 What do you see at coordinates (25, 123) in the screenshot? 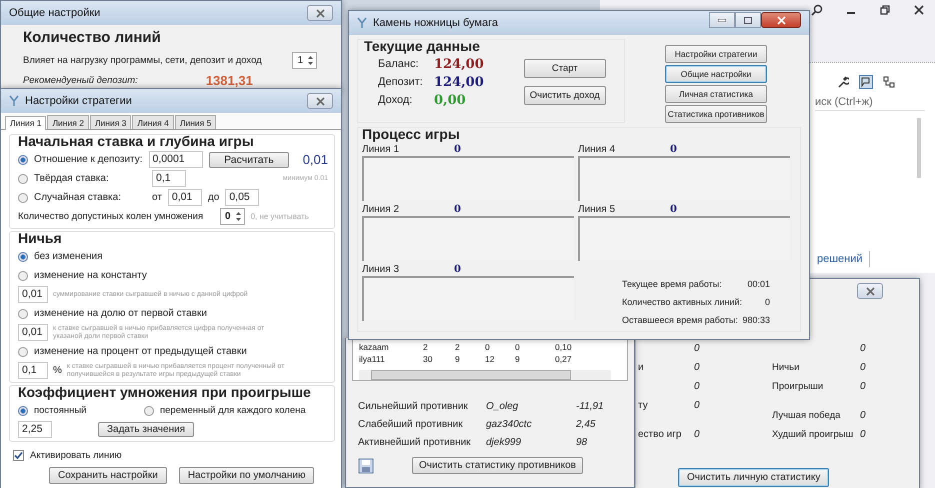
I see `tab: Линия 1` at bounding box center [25, 123].